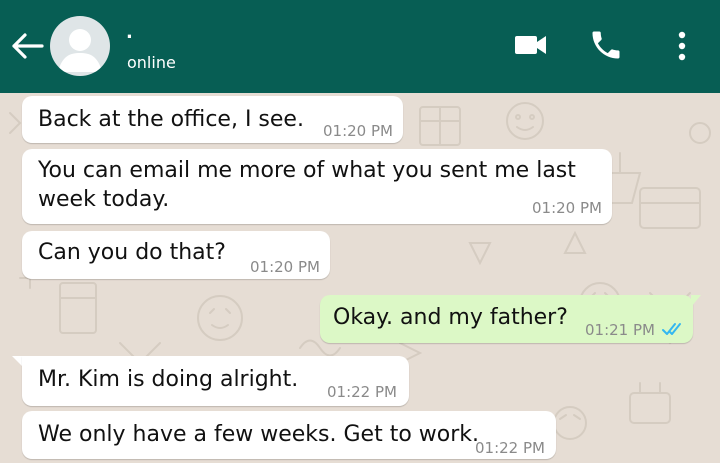  What do you see at coordinates (696, 301) in the screenshot?
I see `bubble-tail` at bounding box center [696, 301].